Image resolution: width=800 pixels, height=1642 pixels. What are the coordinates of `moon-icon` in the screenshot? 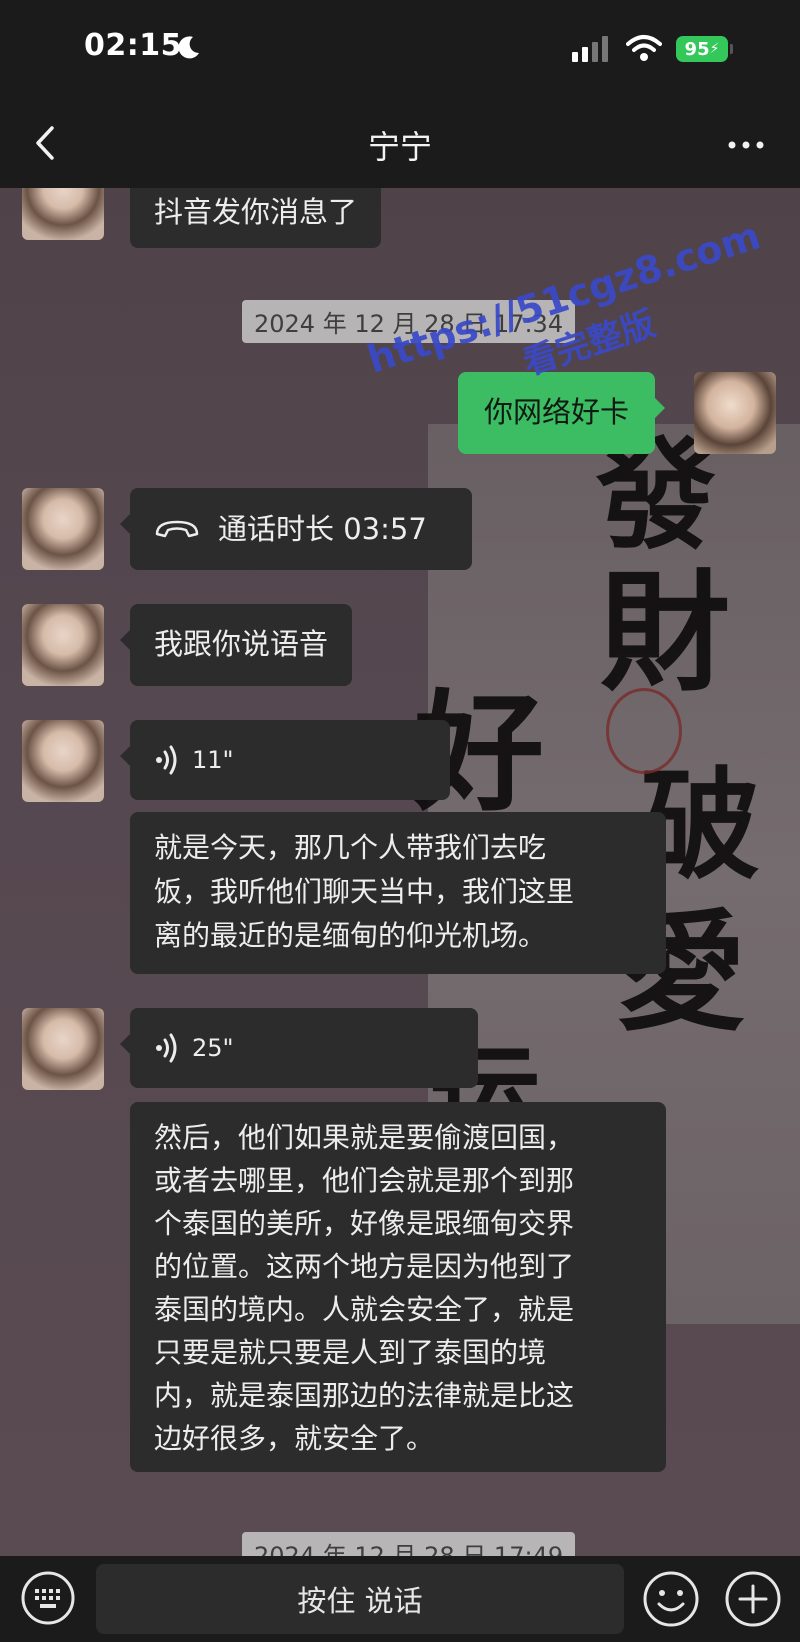 It's located at (188, 47).